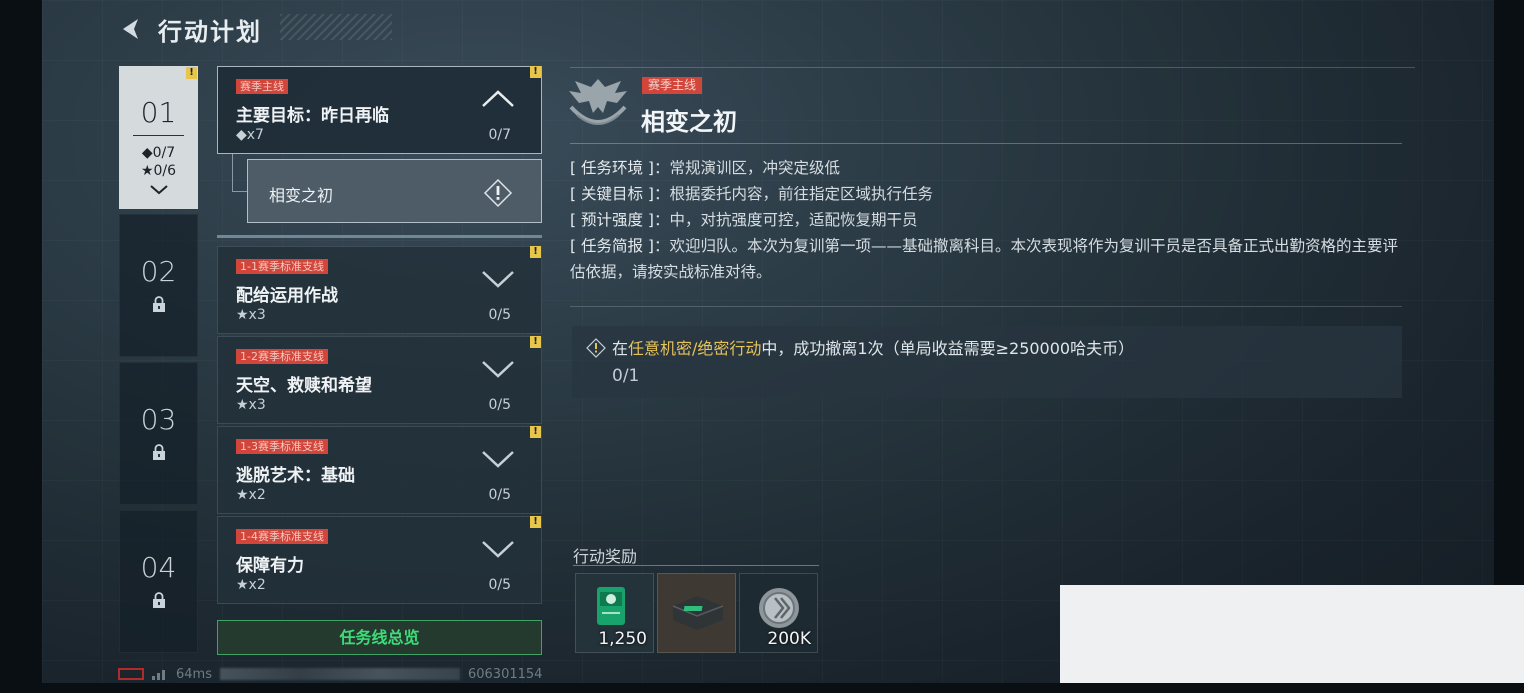 The width and height of the screenshot is (1524, 693). Describe the element at coordinates (158, 433) in the screenshot. I see `chapter-tab-03: 03` at that location.